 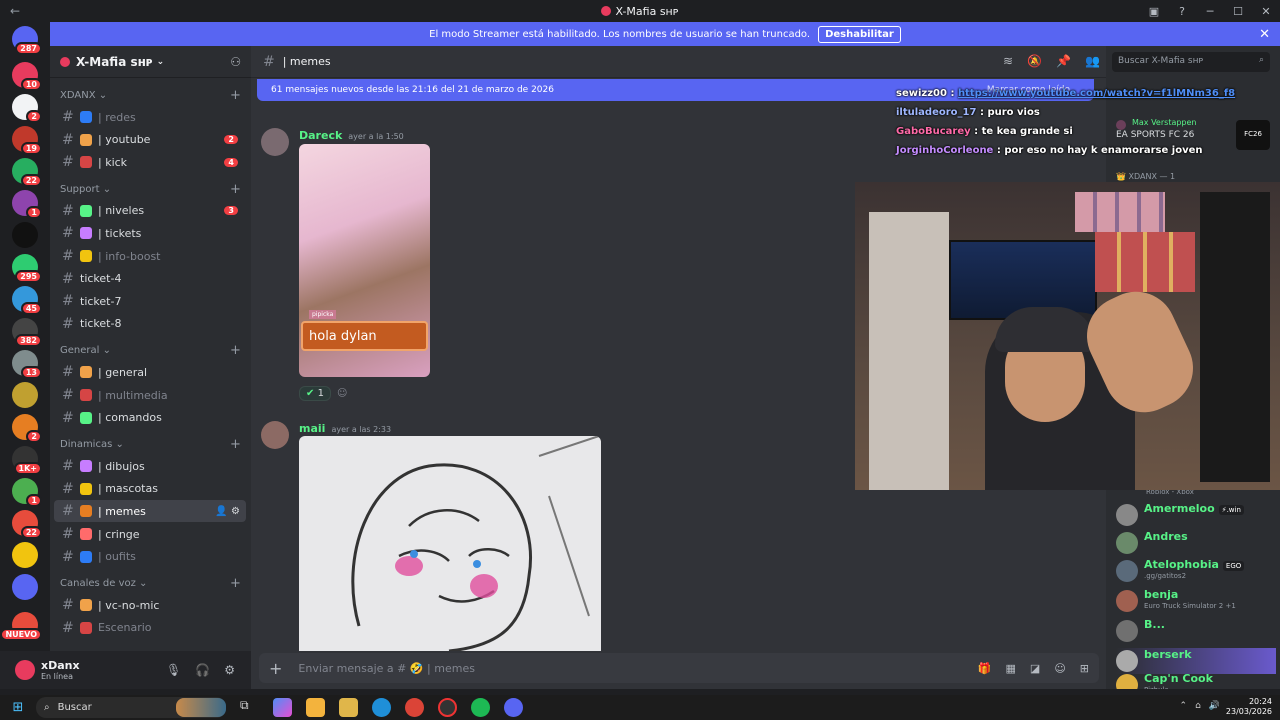 What do you see at coordinates (27, 332) in the screenshot?
I see `server-icon: 382` at bounding box center [27, 332].